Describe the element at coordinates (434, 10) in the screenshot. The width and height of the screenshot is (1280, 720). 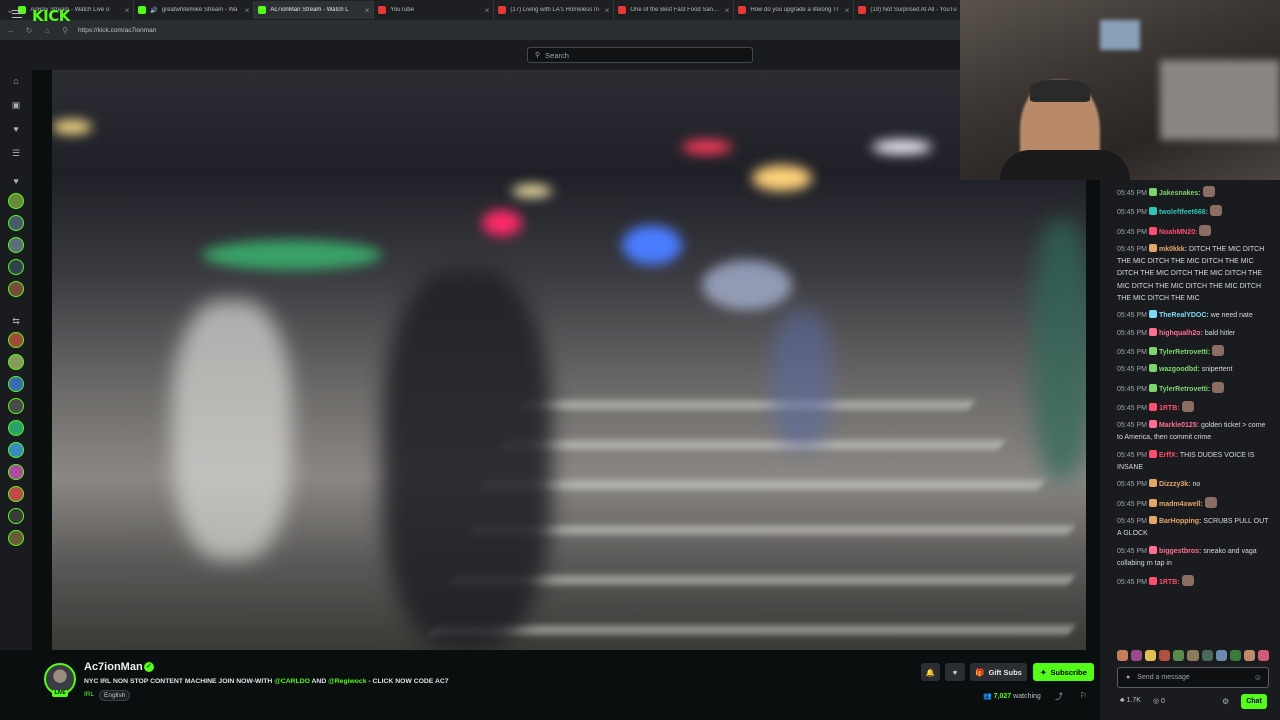
I see `browser-tab: YouTube ×` at that location.